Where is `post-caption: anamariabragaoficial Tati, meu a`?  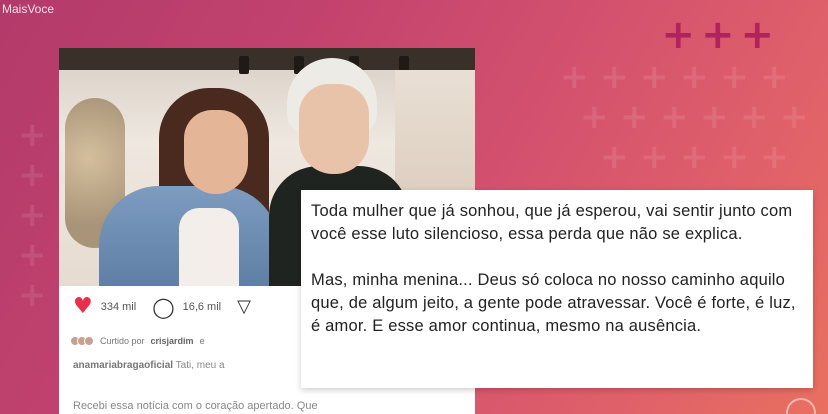
post-caption: anamariabragaoficial Tati, meu a is located at coordinates (149, 365).